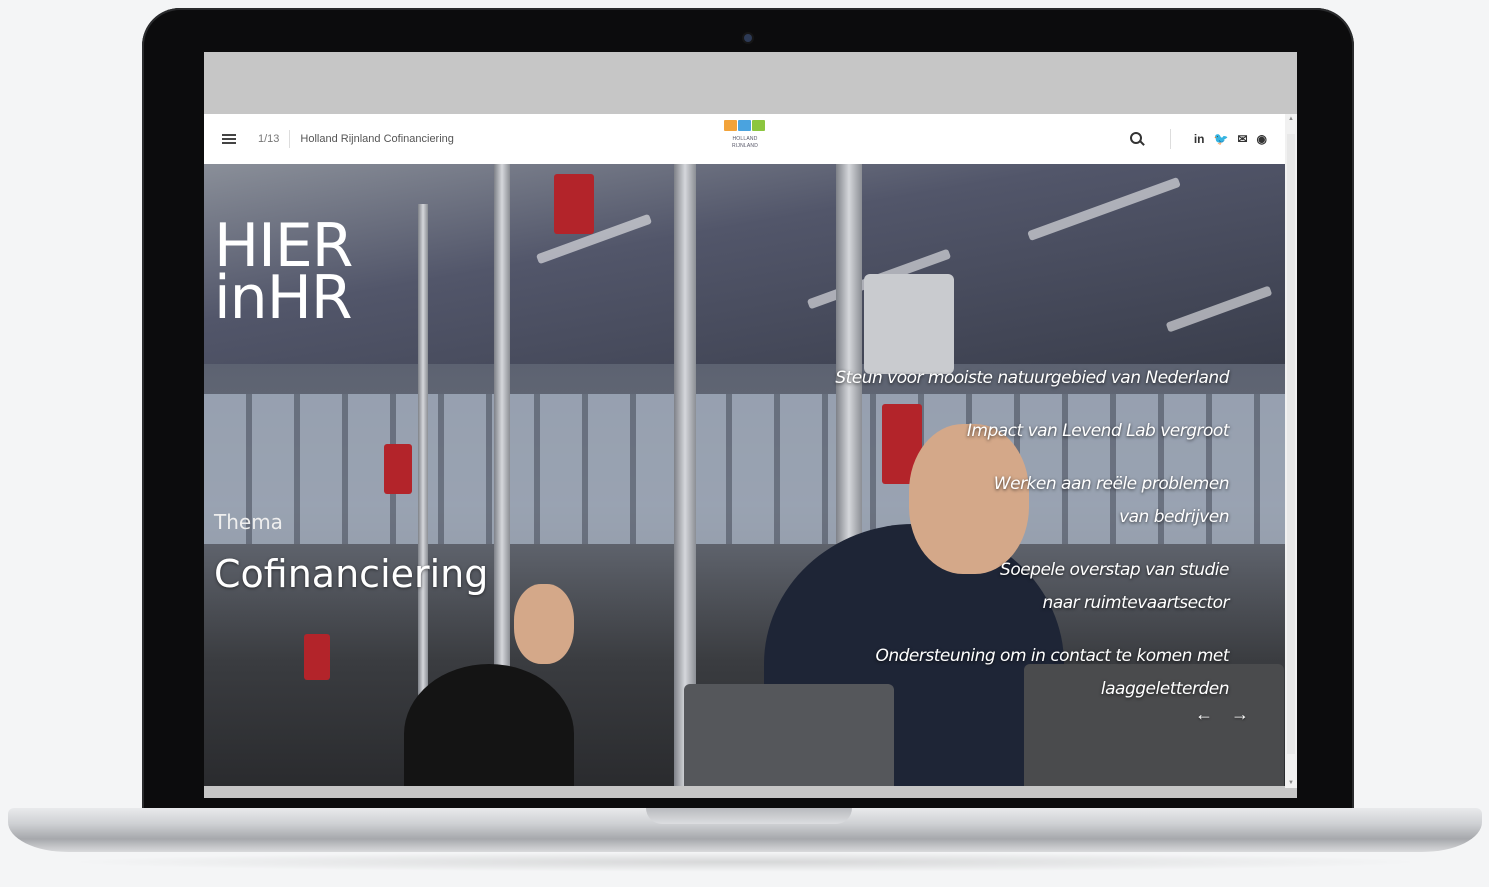 Image resolution: width=1489 pixels, height=887 pixels. I want to click on article-line: naar ruimtevaartsector, so click(1136, 603).